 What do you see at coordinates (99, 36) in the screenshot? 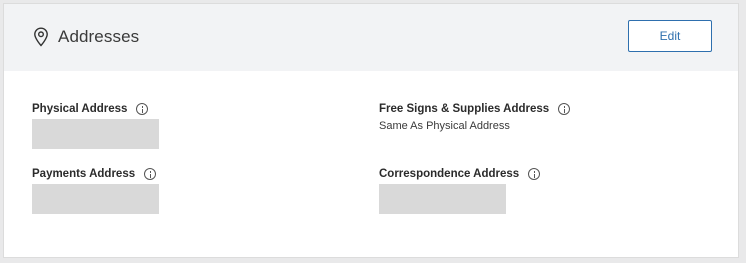
I see `page-title: Addresses` at bounding box center [99, 36].